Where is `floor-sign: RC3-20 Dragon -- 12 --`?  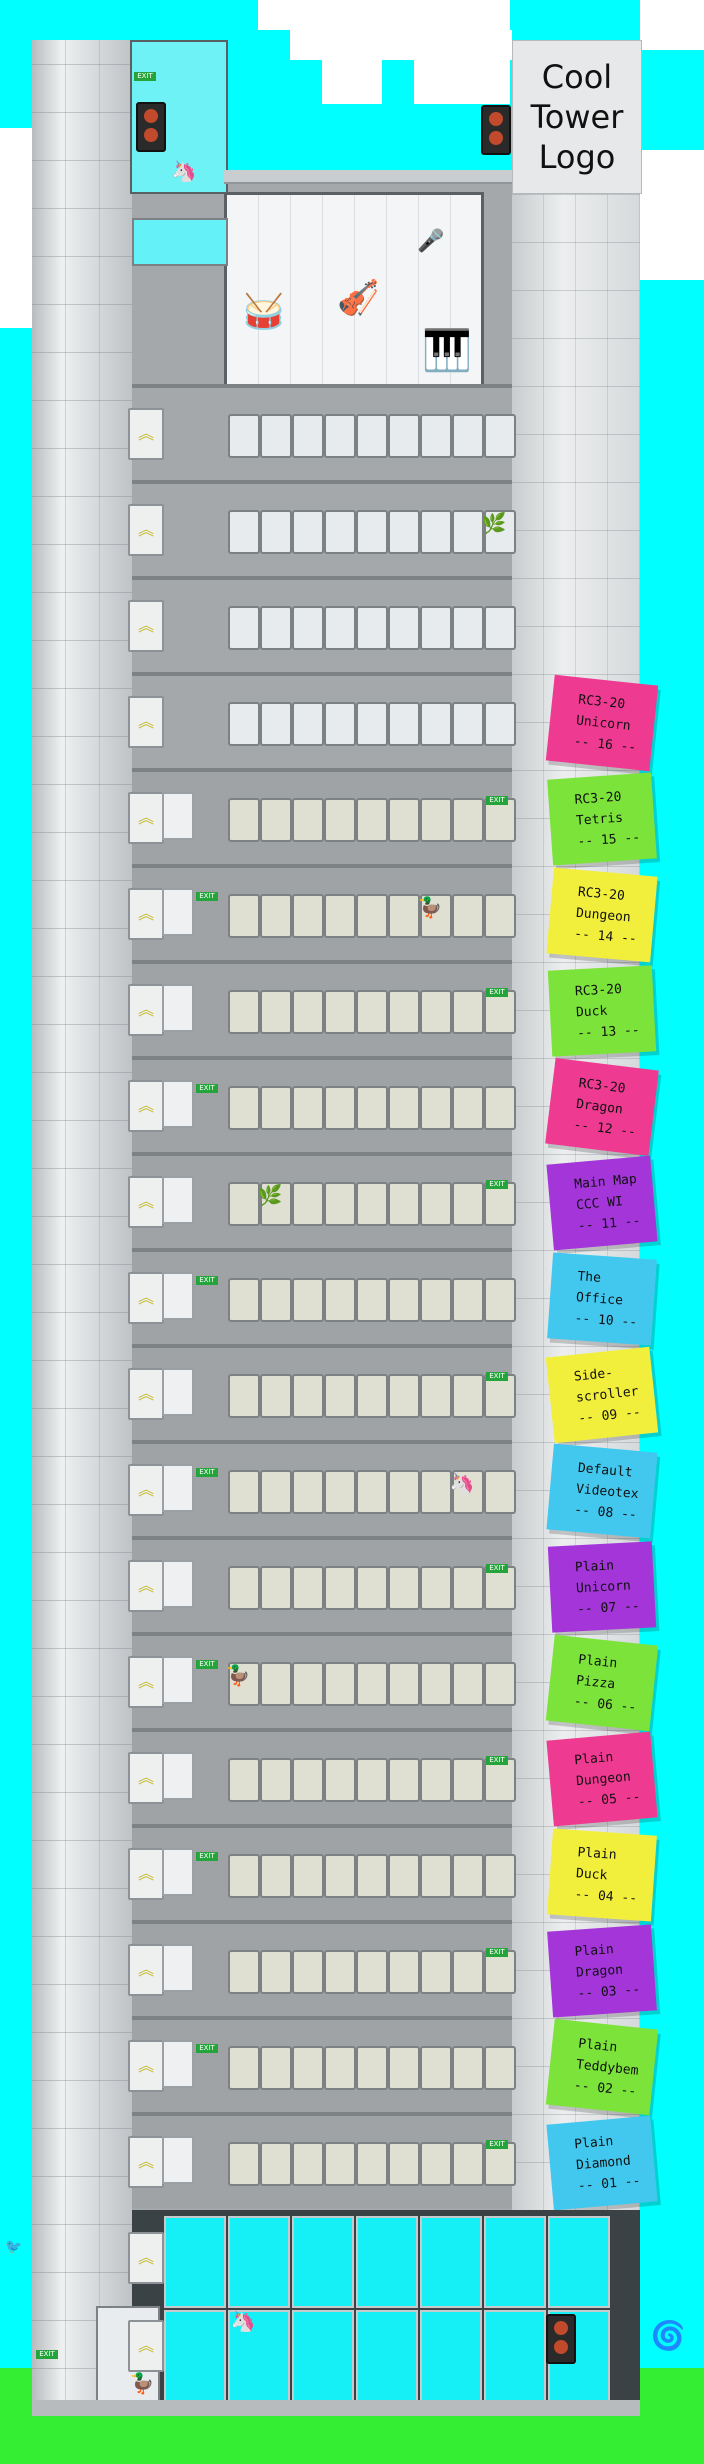 floor-sign: RC3-20 Dragon -- 12 -- is located at coordinates (602, 1107).